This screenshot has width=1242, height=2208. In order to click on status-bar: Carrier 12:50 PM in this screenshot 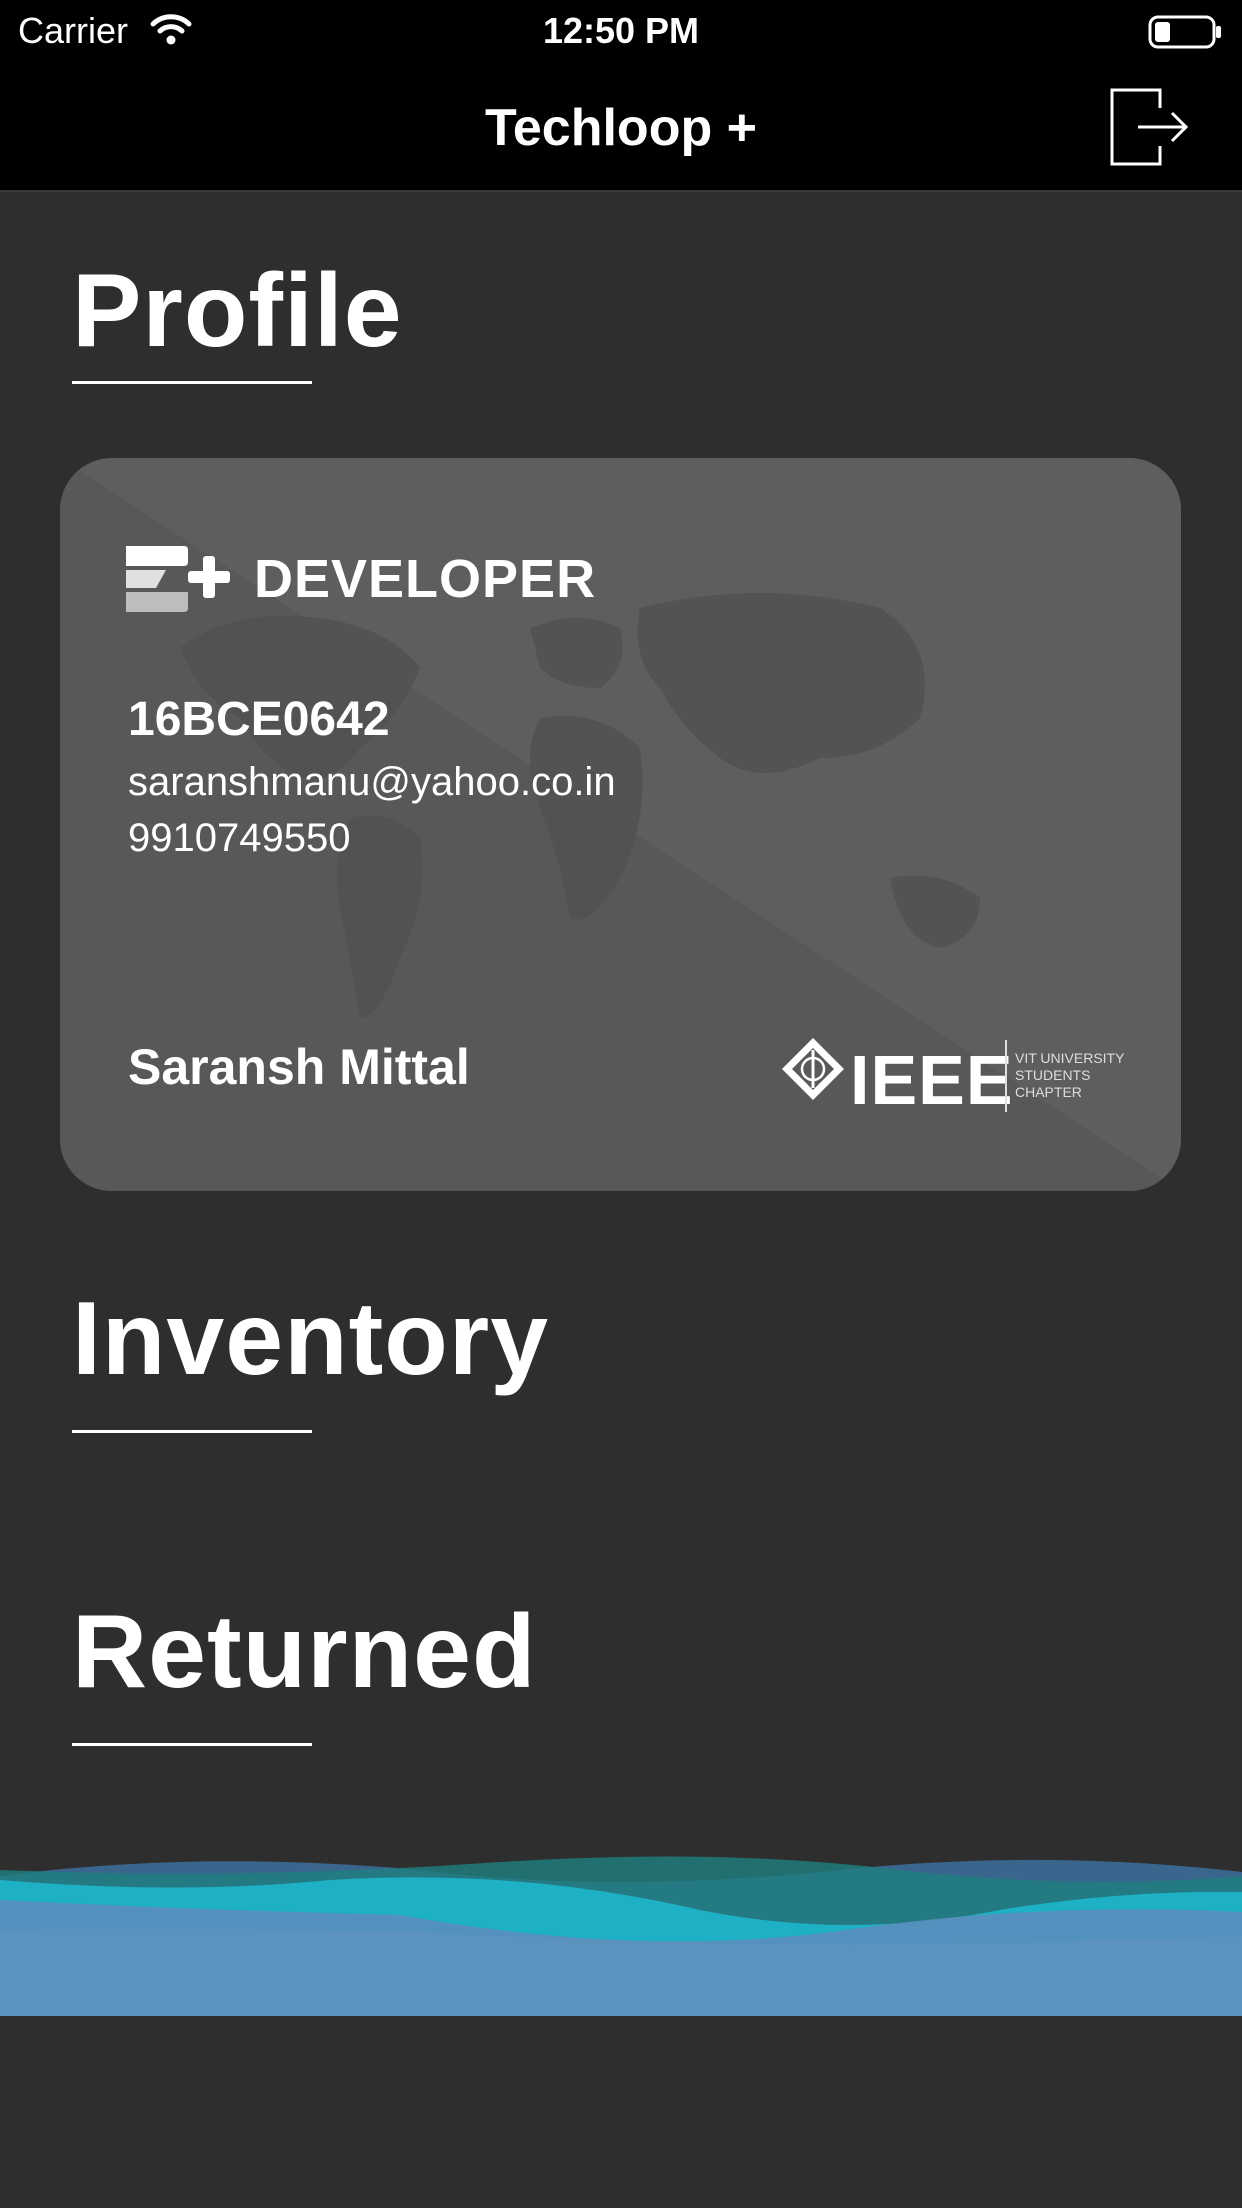, I will do `click(621, 32)`.